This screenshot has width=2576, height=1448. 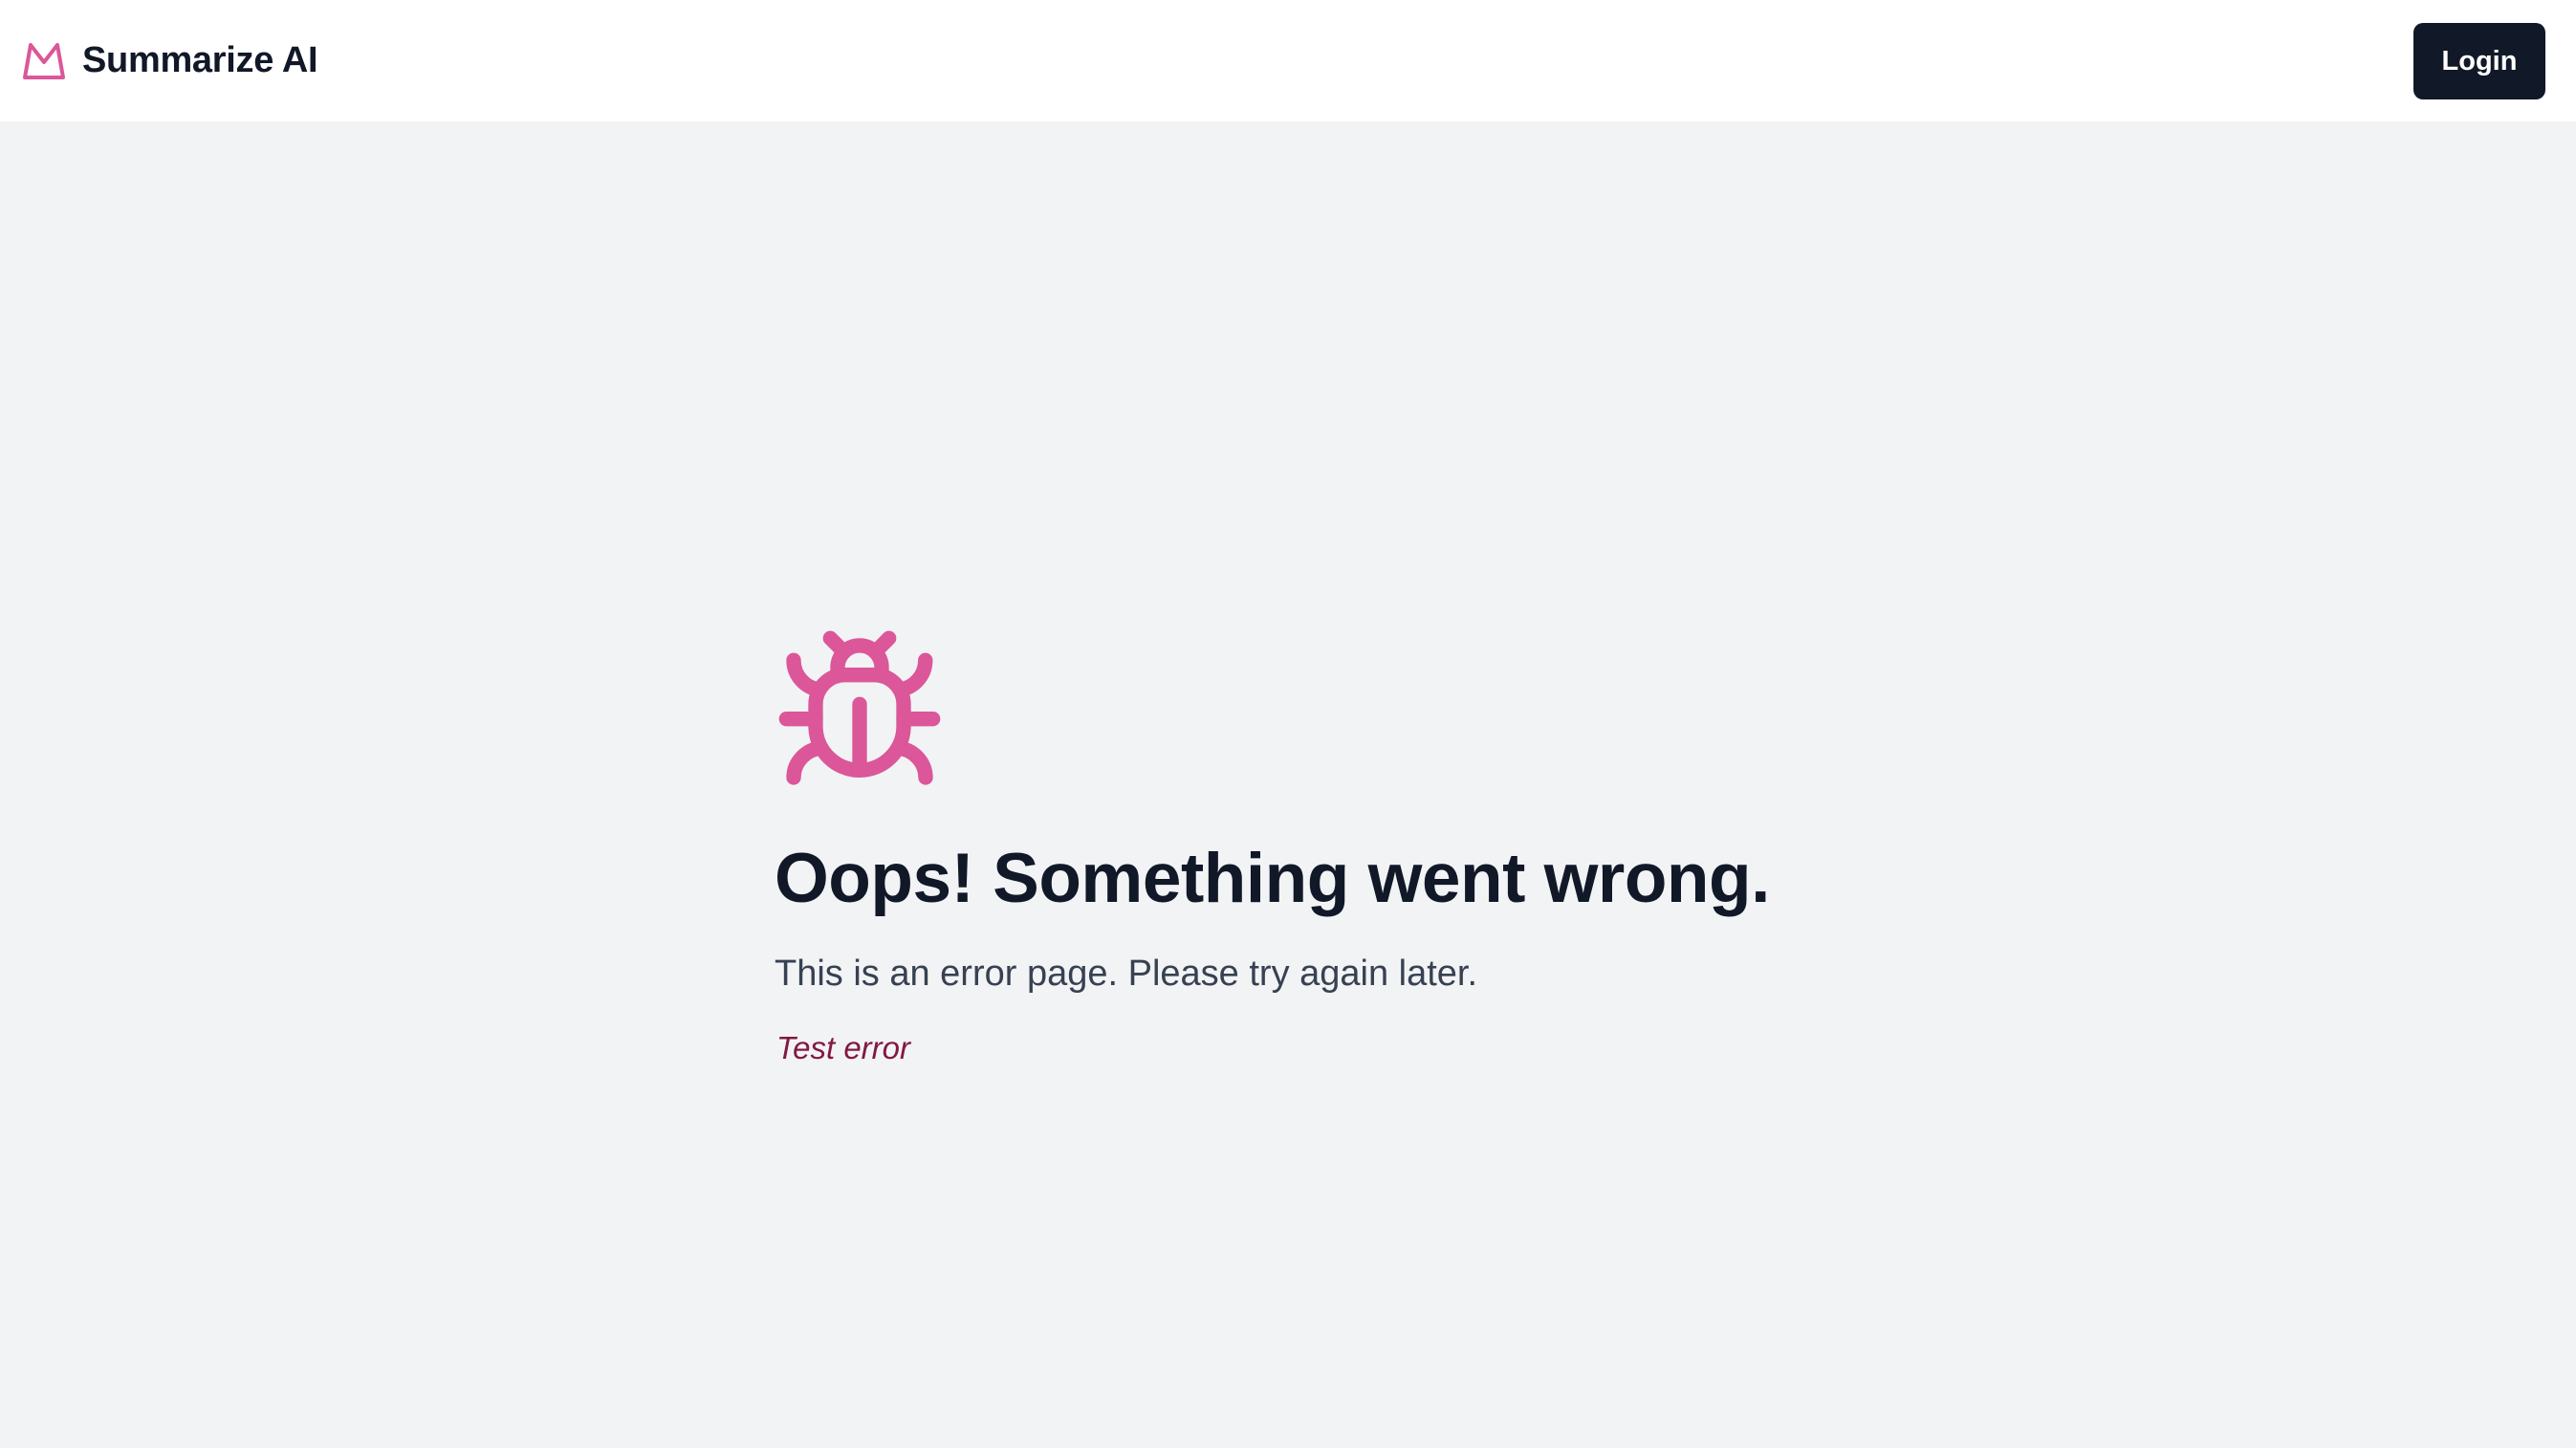 I want to click on brand-name: Summarize AI, so click(x=200, y=60).